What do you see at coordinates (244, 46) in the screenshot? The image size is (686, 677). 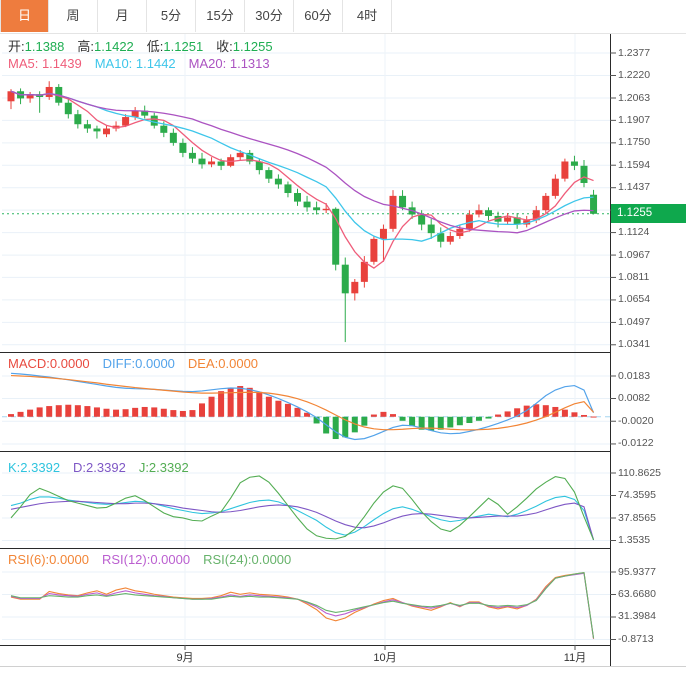 I see `ohlc-value: 收:1.1255` at bounding box center [244, 46].